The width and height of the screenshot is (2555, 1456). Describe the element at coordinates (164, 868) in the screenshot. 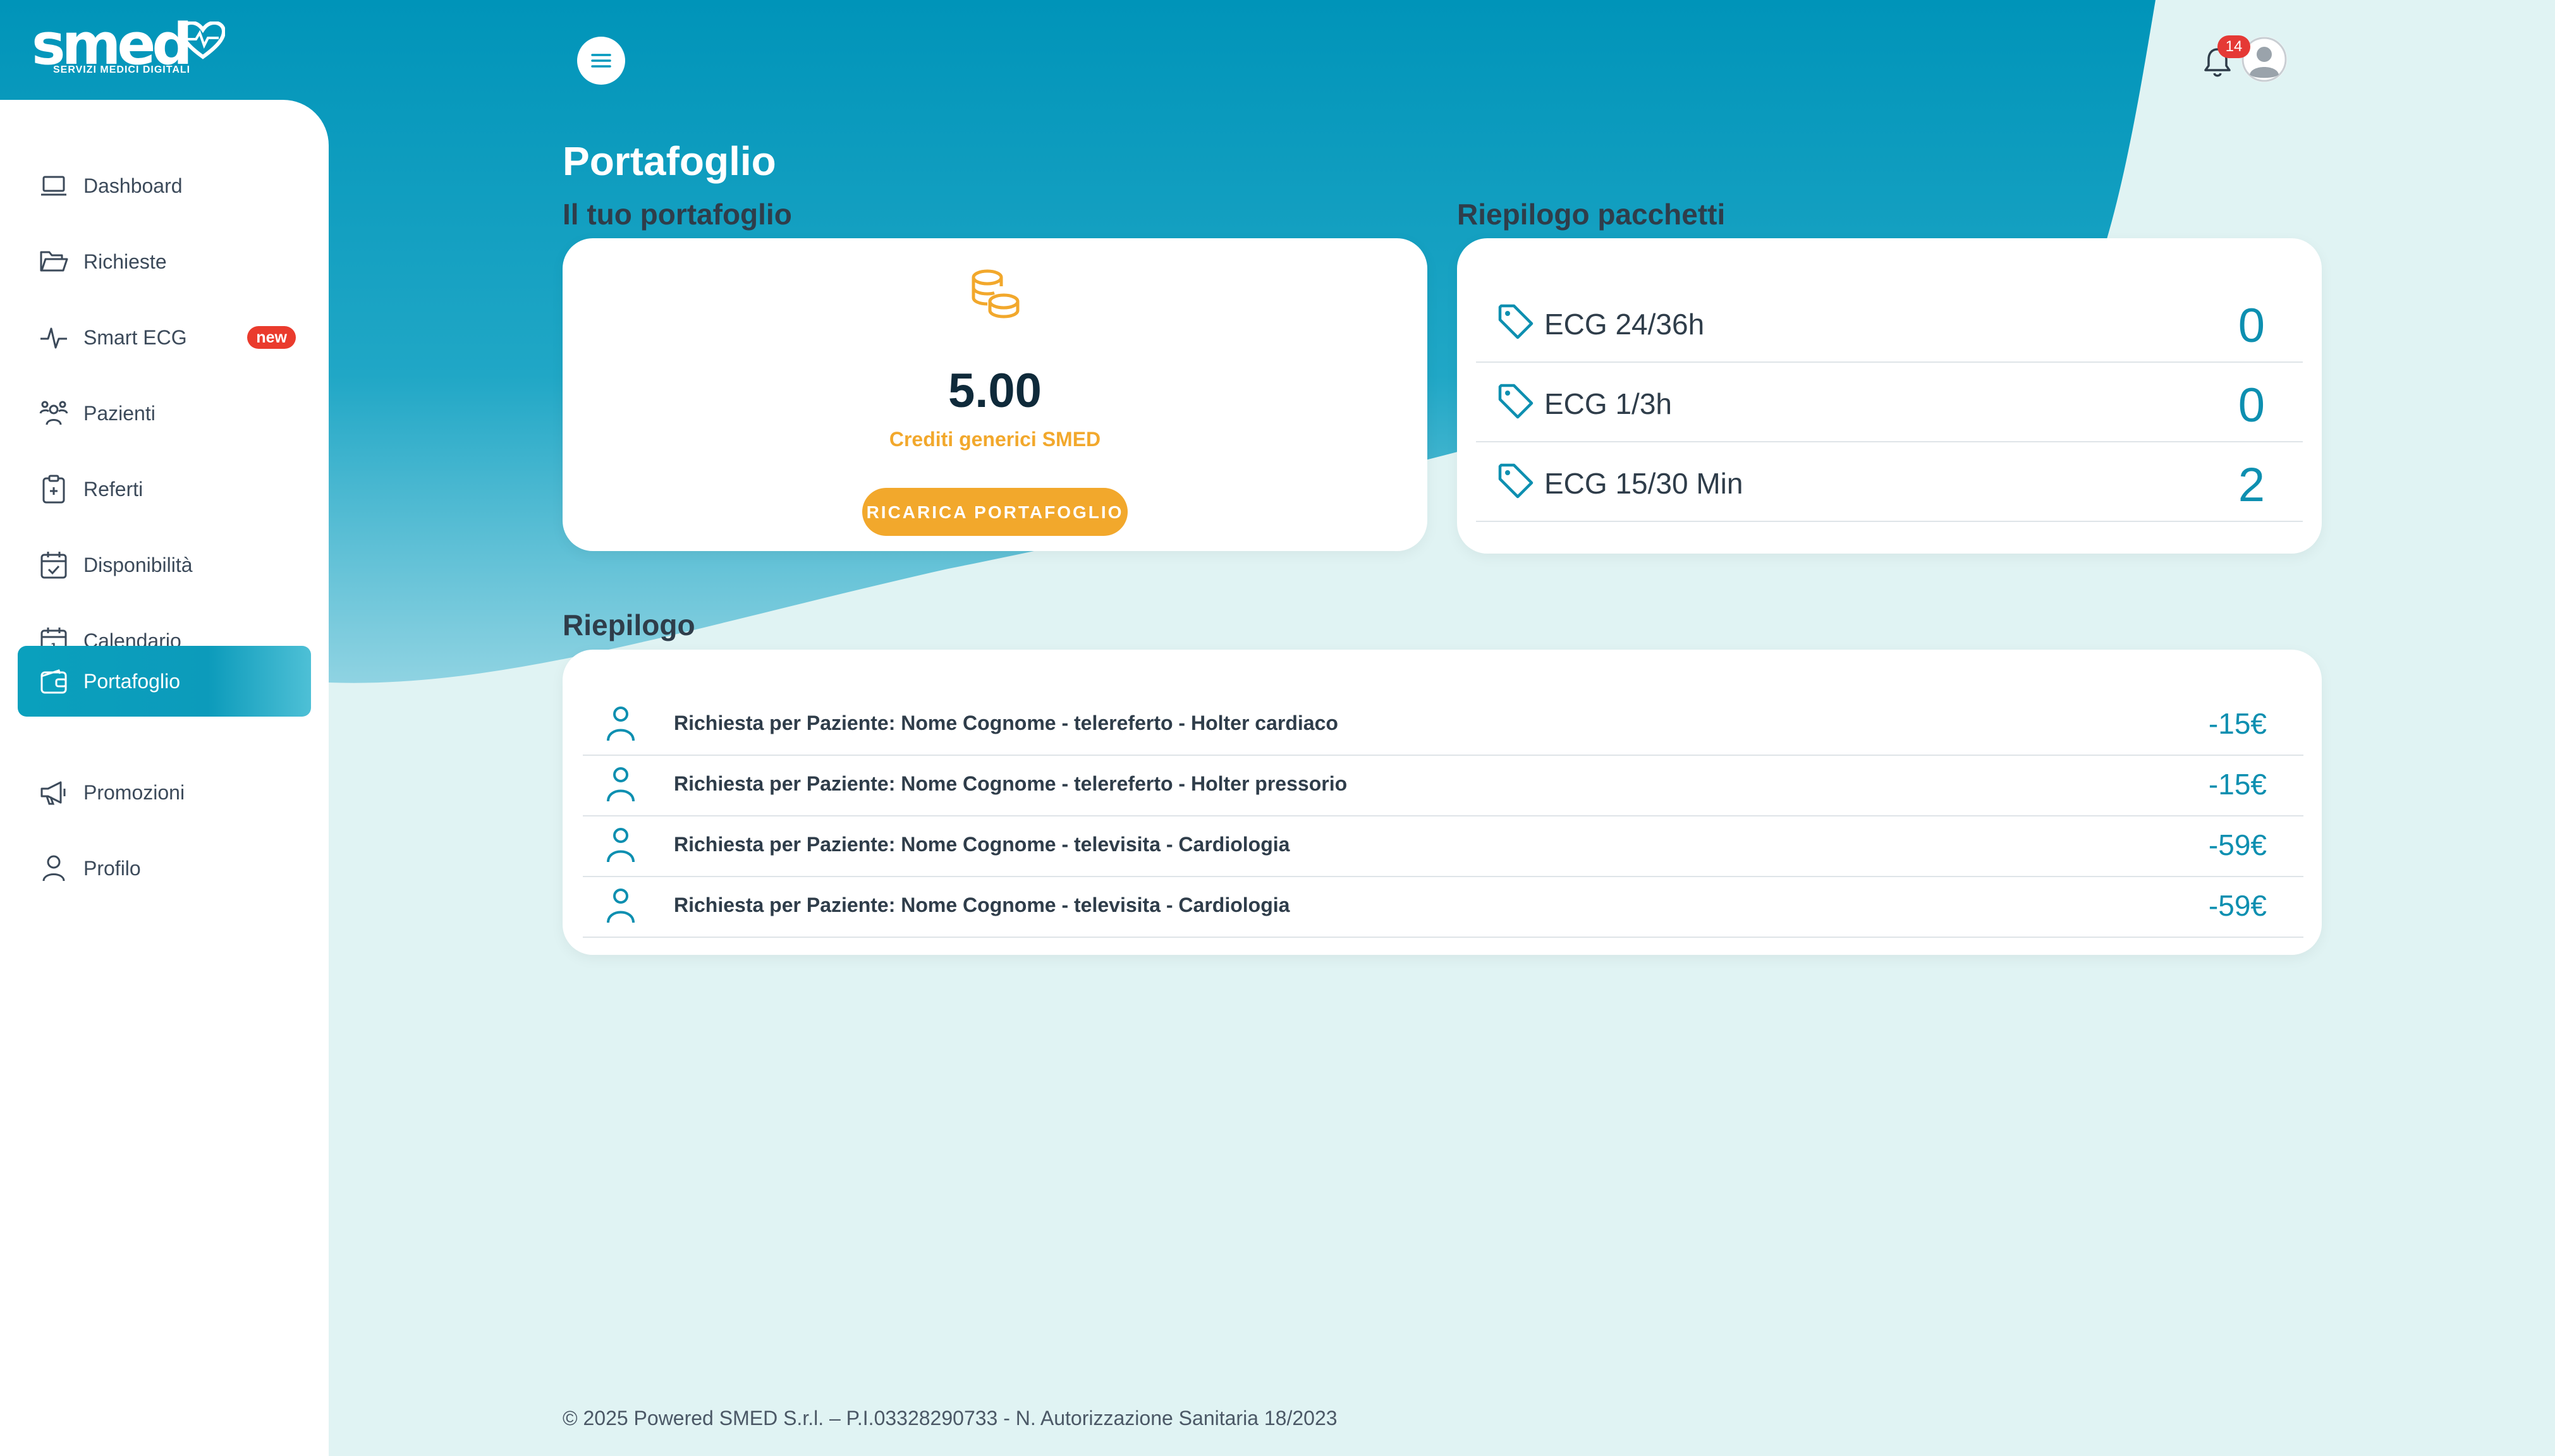

I see `sidebar-item-profilo: Profilo` at that location.